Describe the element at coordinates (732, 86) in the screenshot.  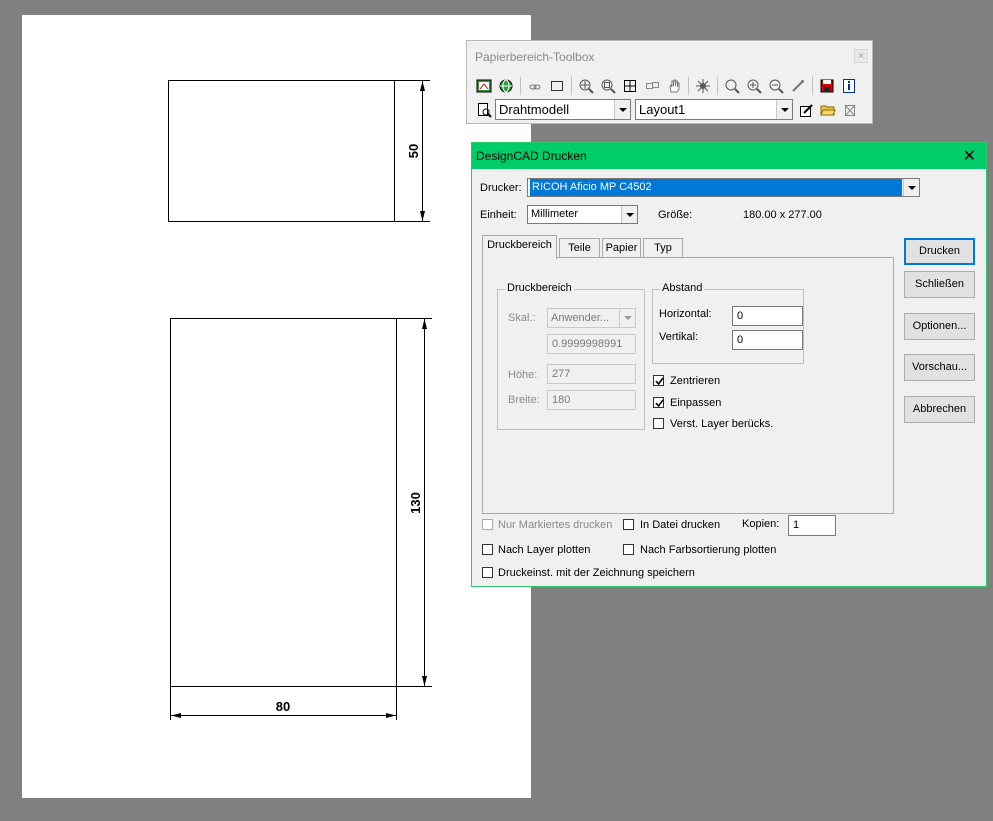
I see `zoom-window-icon` at that location.